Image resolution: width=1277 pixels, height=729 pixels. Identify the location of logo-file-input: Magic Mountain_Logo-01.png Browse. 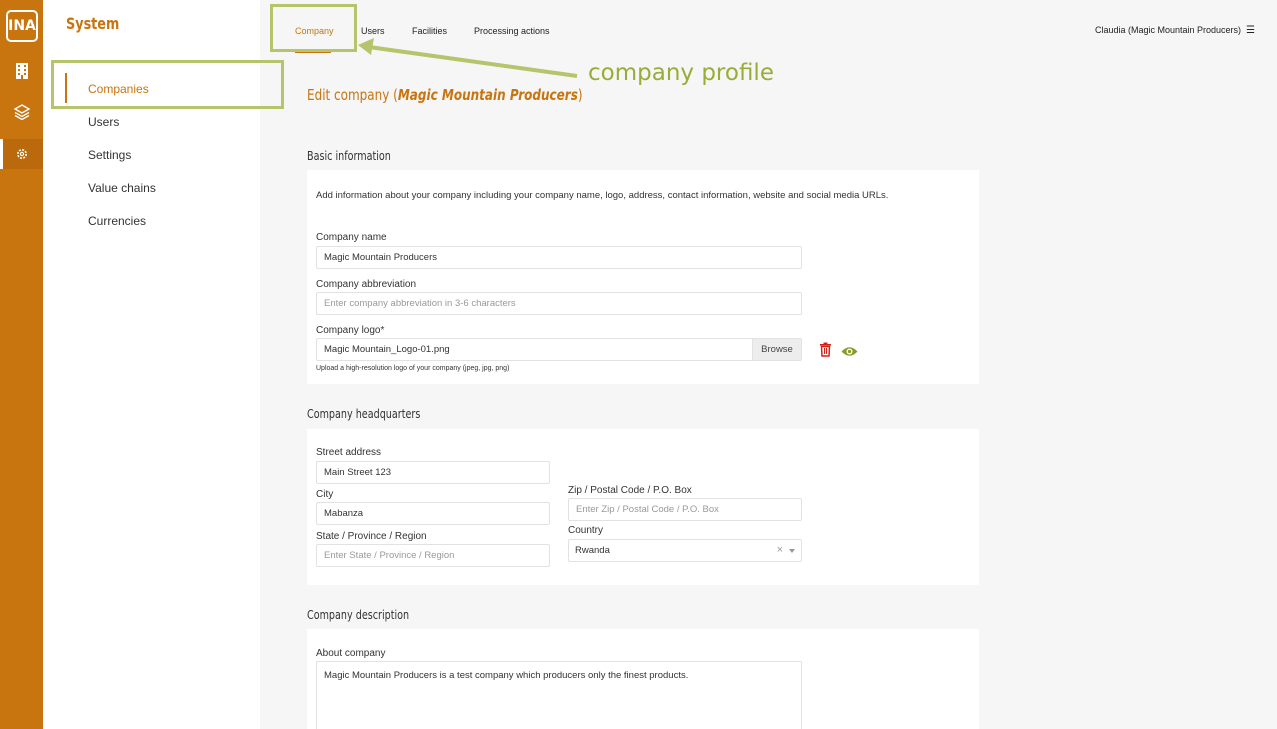
(559, 349).